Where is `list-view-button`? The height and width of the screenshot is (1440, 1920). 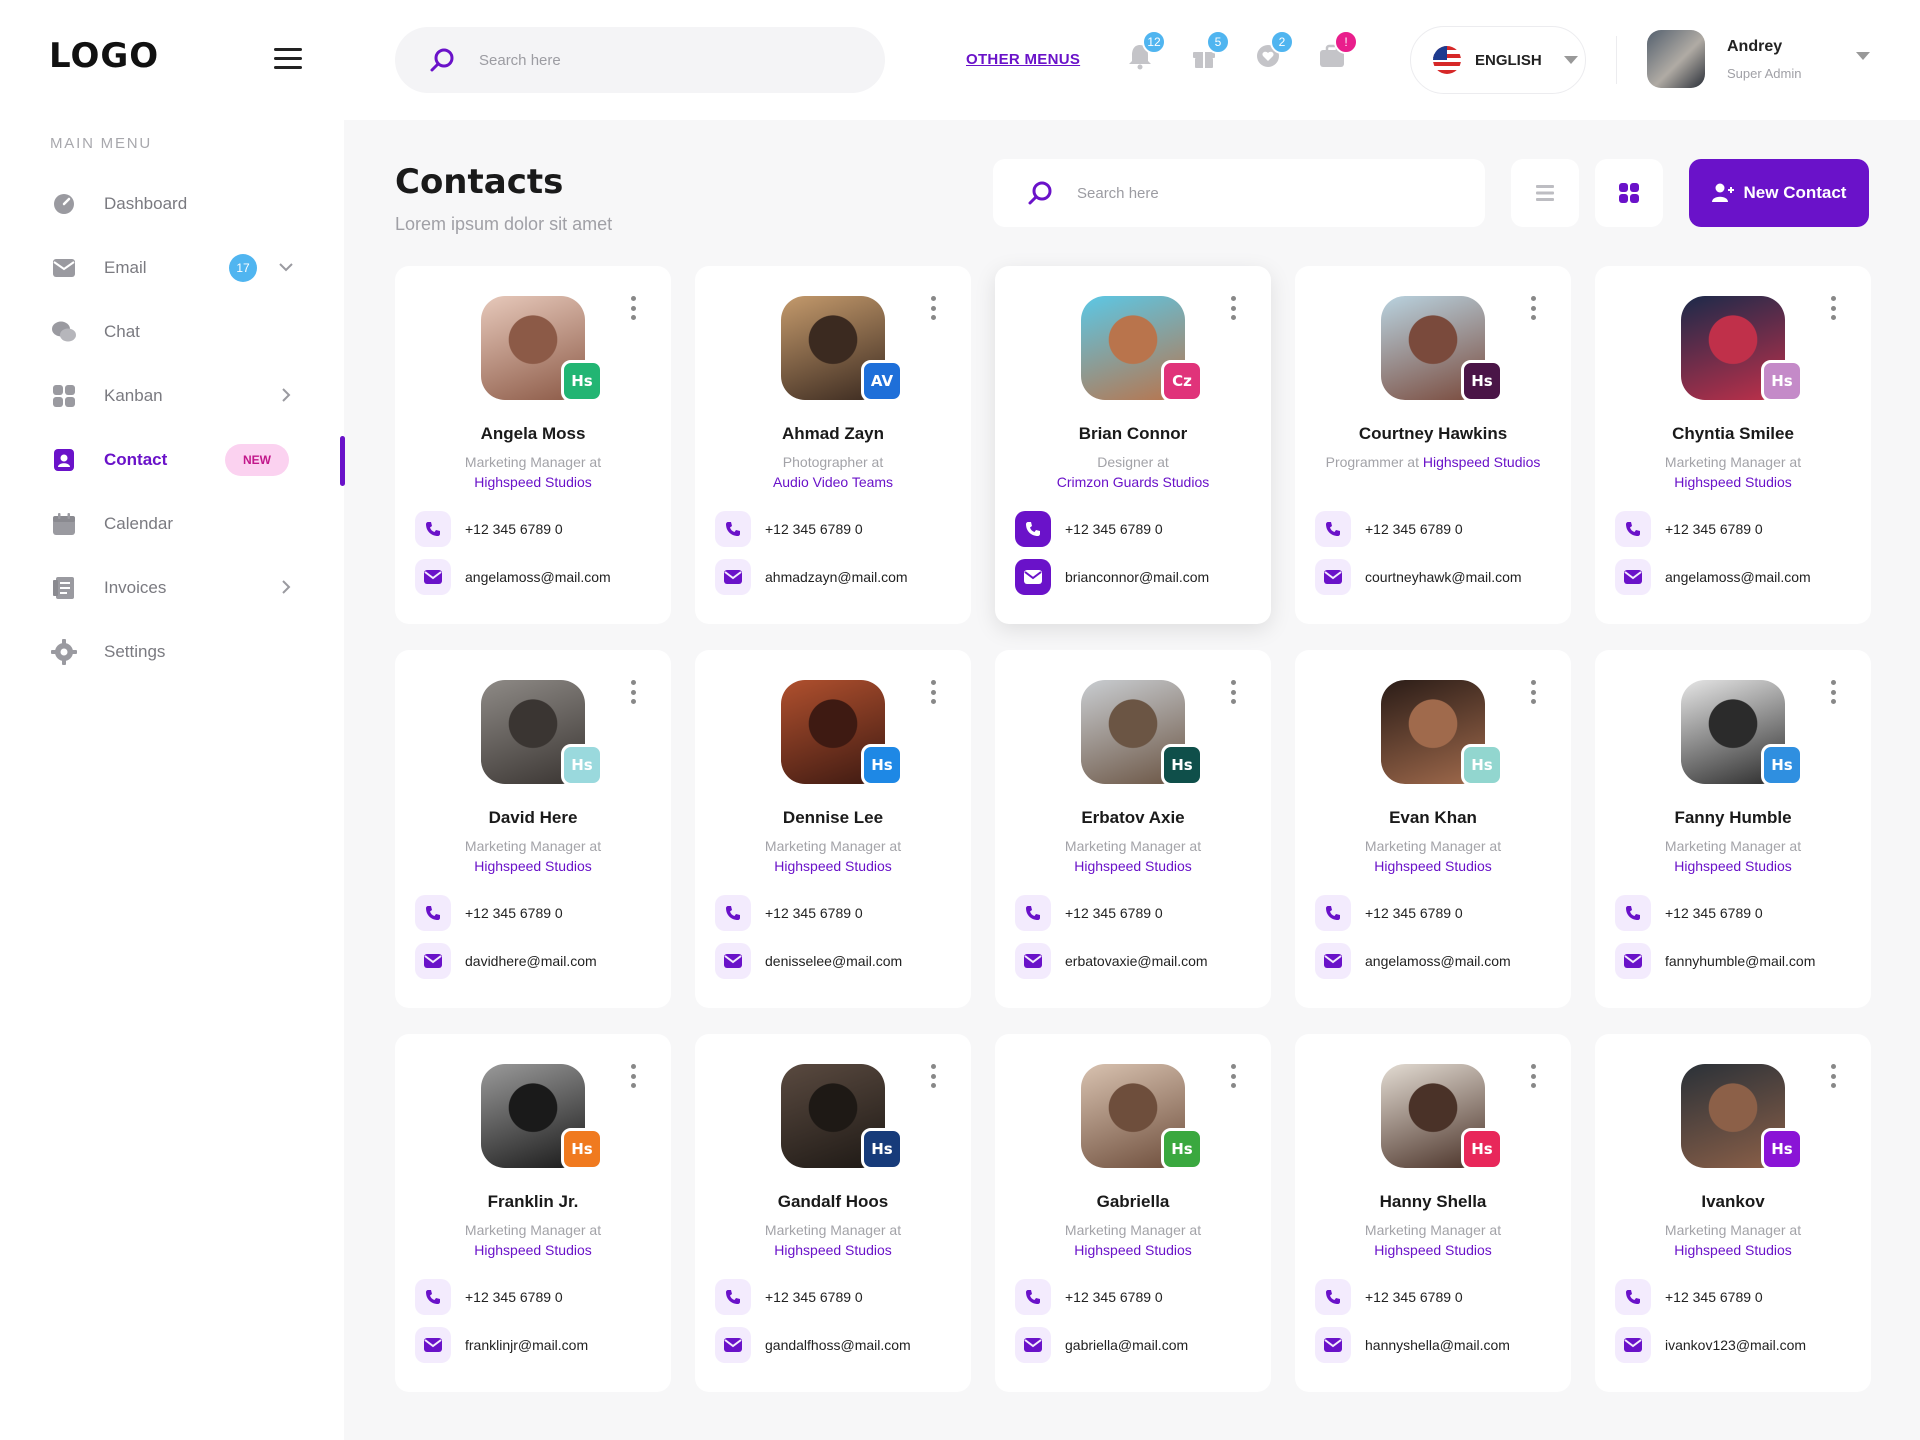
list-view-button is located at coordinates (1545, 193).